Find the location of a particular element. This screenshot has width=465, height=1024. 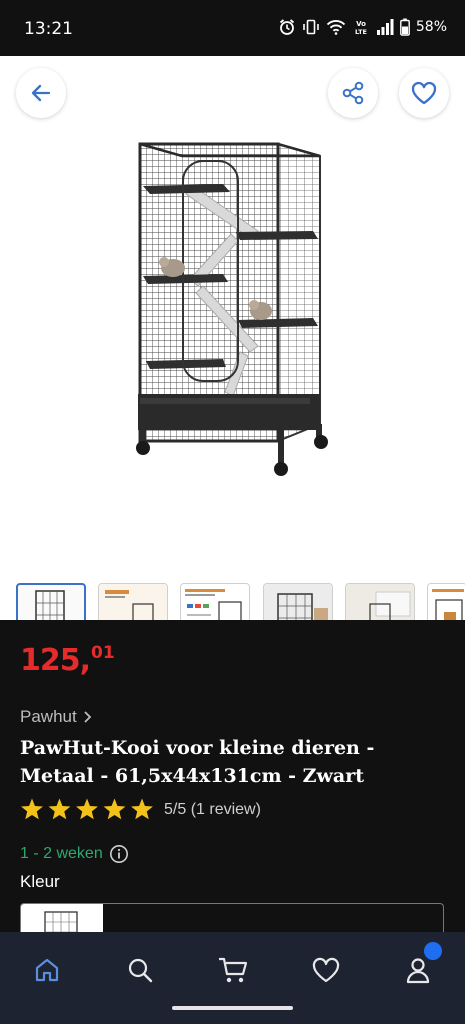

status-icons: Vo LTE 58% is located at coordinates (362, 27).